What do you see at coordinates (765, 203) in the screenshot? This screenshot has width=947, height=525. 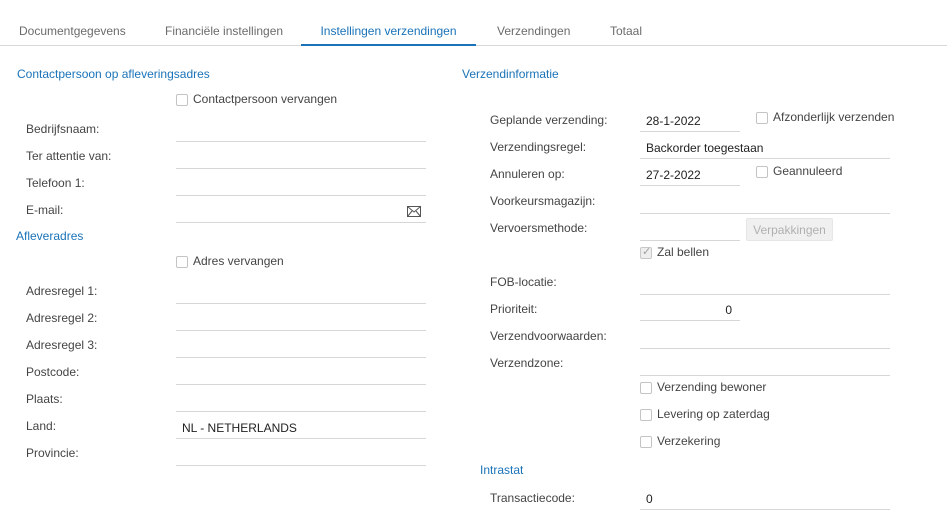 I see `preferred-warehouse-field` at bounding box center [765, 203].